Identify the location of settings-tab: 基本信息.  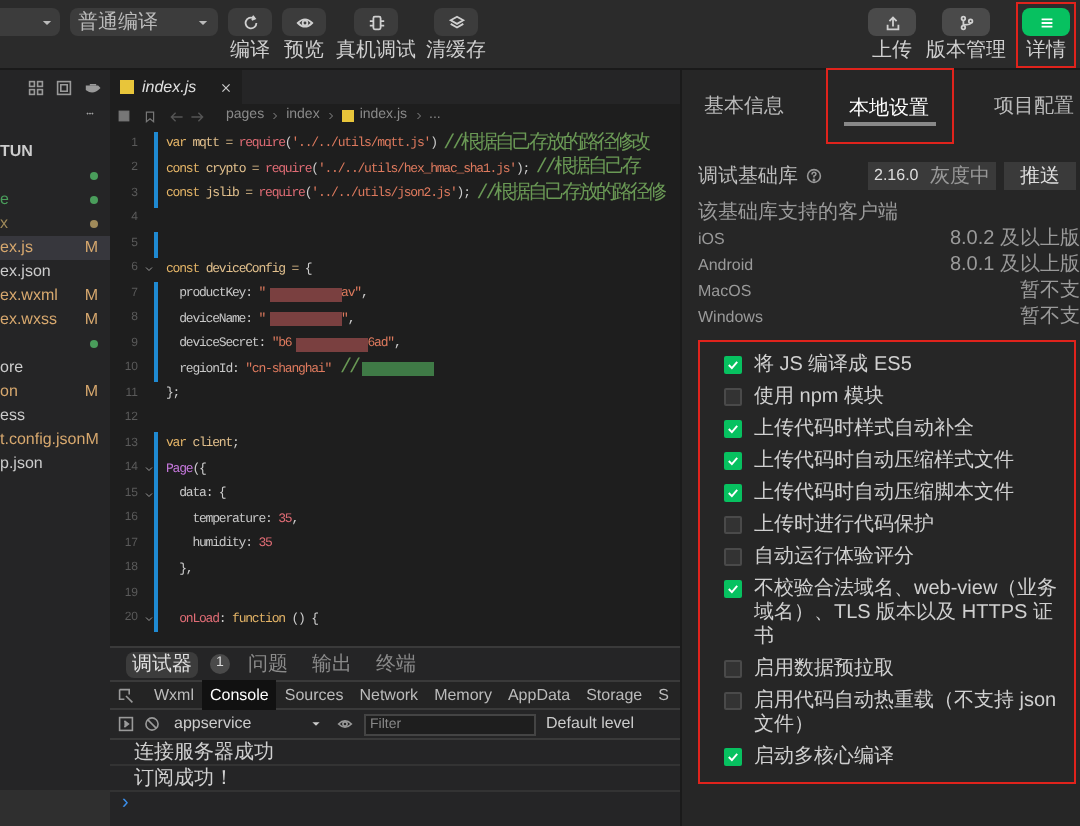
(744, 106).